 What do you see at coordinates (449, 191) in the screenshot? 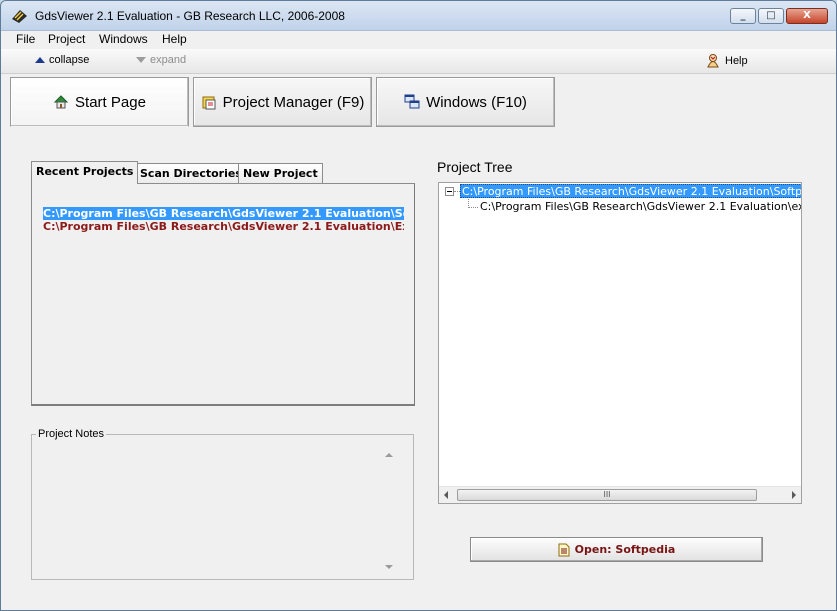
I see `collapse-node-icon` at bounding box center [449, 191].